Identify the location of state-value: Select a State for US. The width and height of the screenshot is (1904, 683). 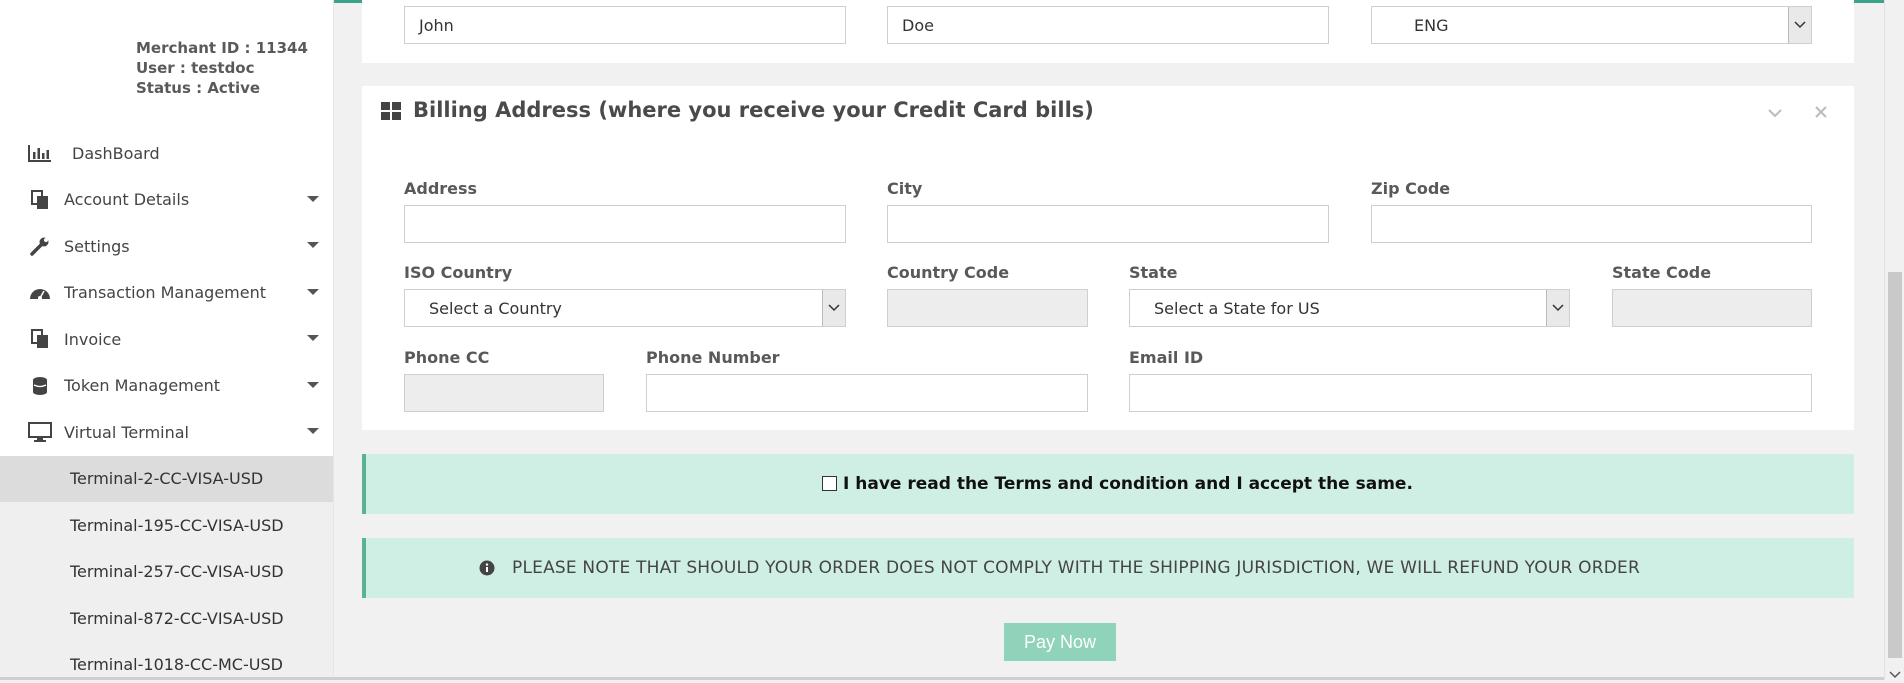
(1237, 308).